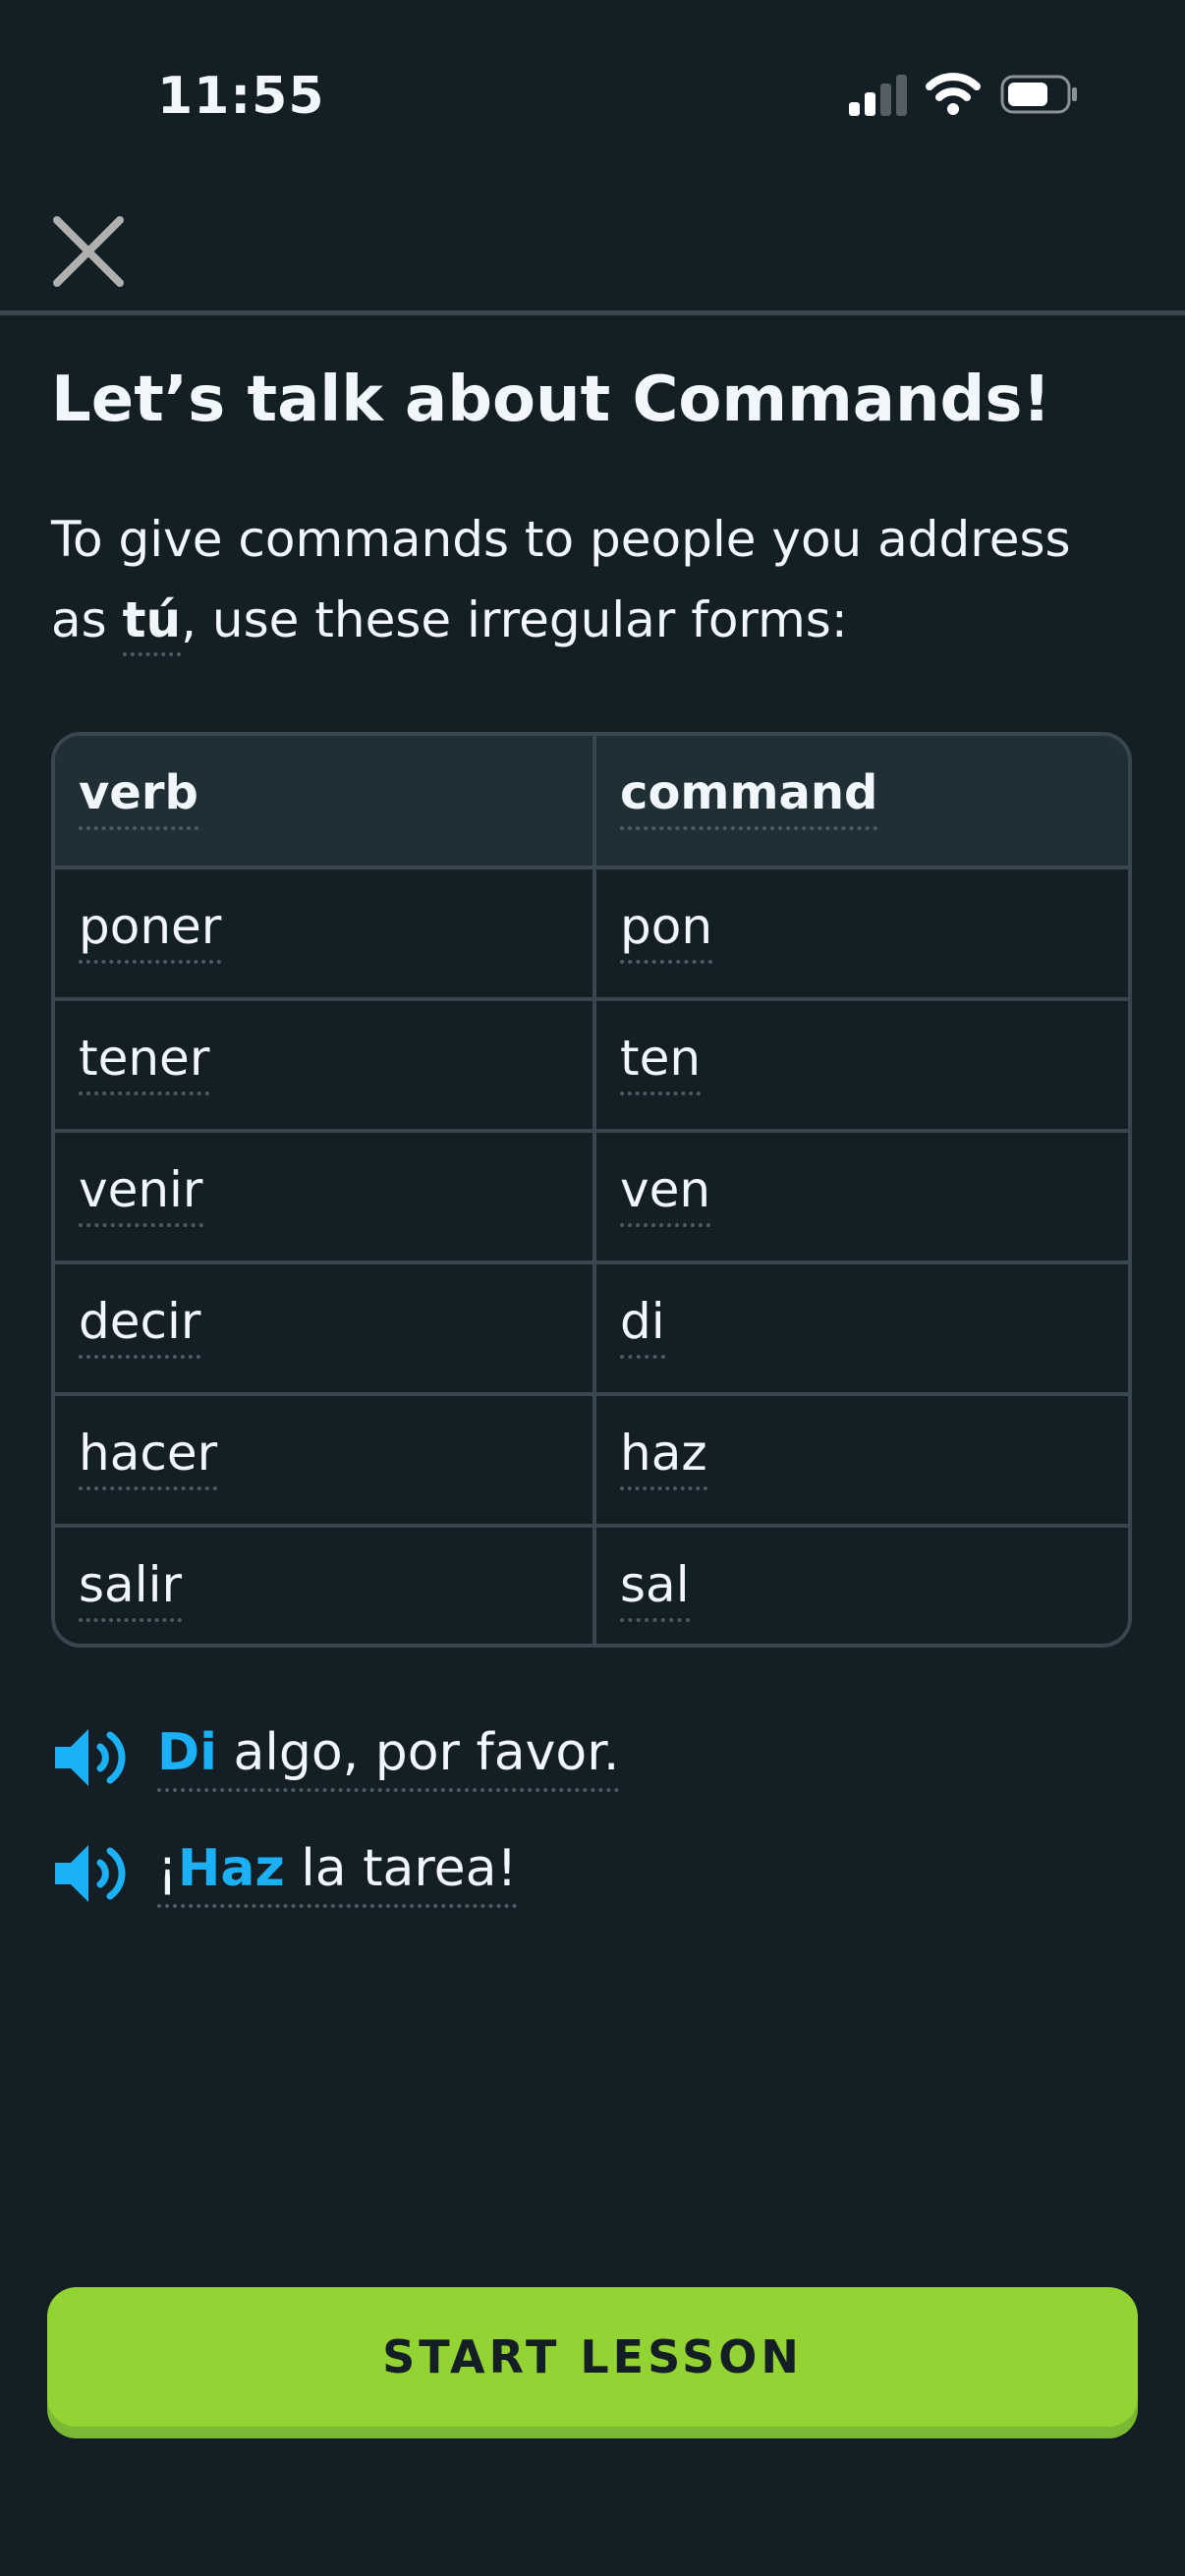 The image size is (1185, 2576). I want to click on table-row: decir di, so click(592, 1330).